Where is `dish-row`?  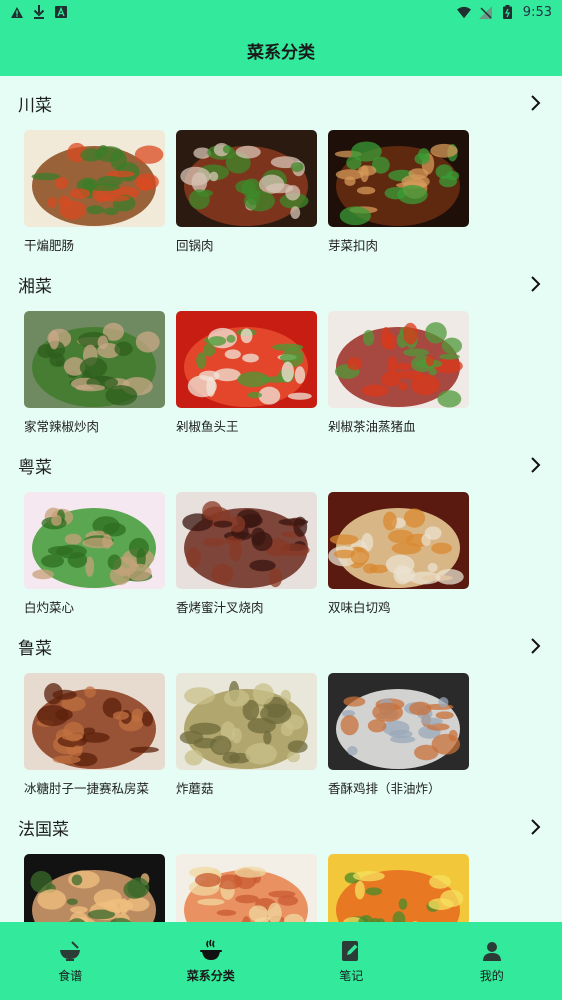 dish-row is located at coordinates (281, 888).